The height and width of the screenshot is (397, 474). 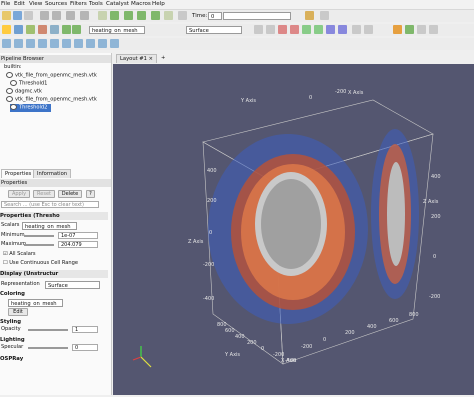 What do you see at coordinates (6, 29) in the screenshot?
I see `color-map-icon` at bounding box center [6, 29].